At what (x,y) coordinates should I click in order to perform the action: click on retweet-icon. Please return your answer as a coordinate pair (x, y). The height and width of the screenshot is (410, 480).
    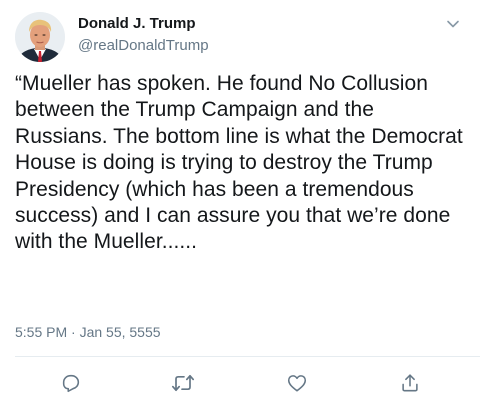
    Looking at the image, I should click on (183, 383).